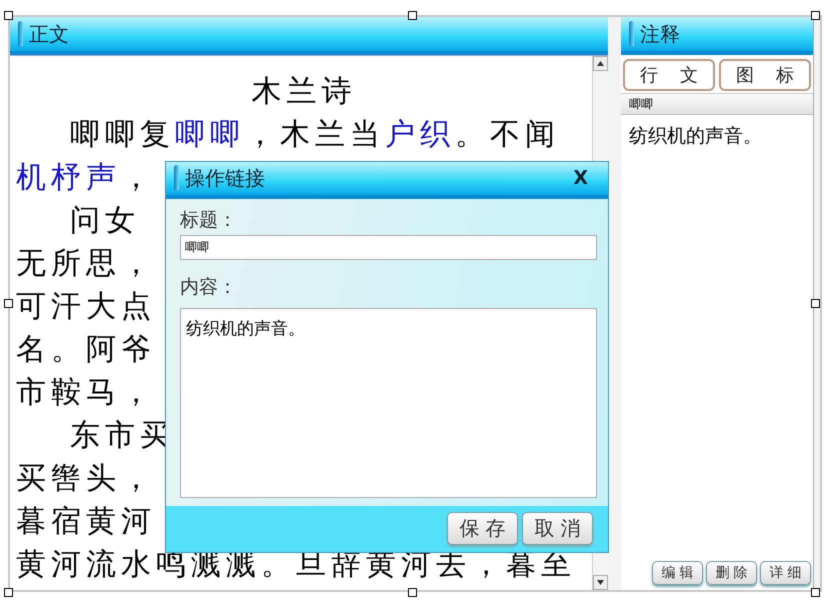  I want to click on note-text: 纺织机的声音。, so click(695, 136).